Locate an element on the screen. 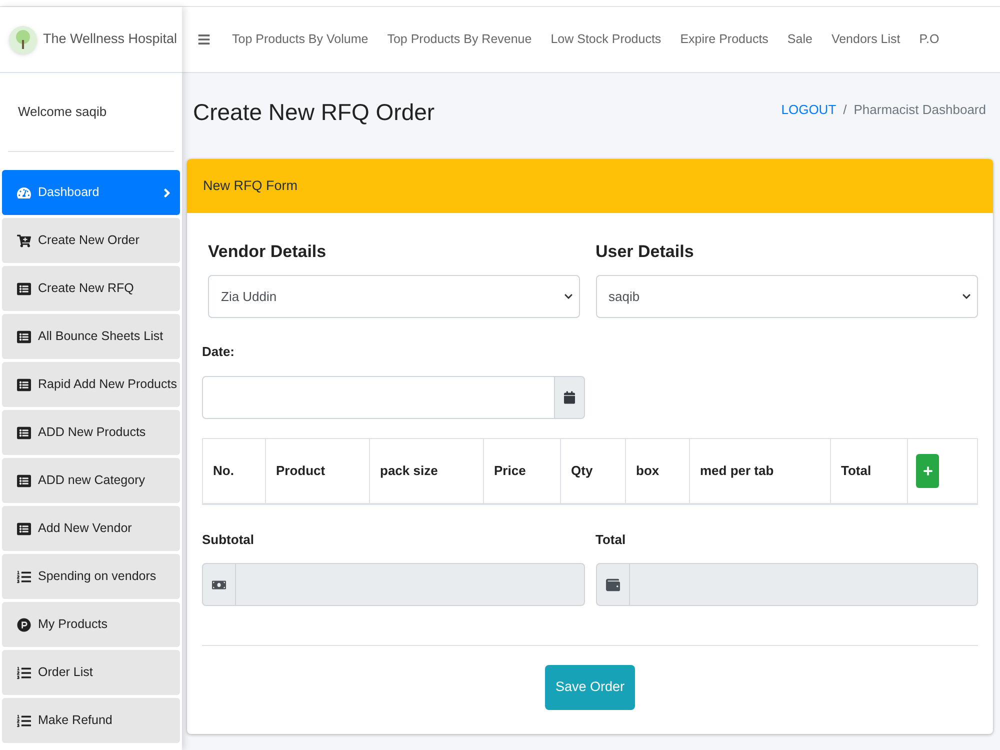 This screenshot has height=750, width=1000. subtotal-label: Subtotal is located at coordinates (228, 540).